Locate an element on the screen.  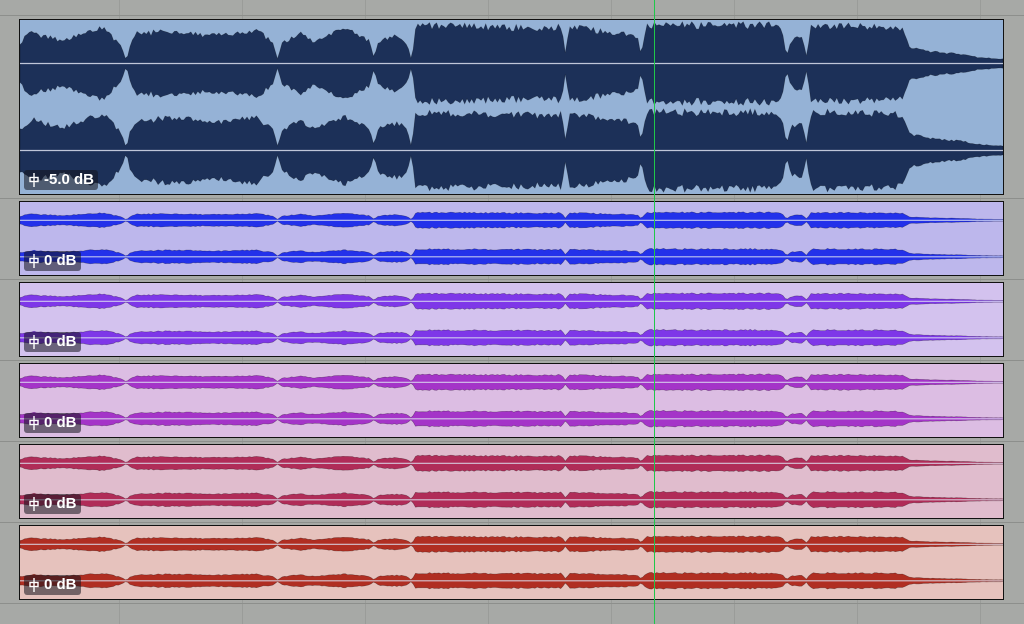
region-volume-badge: -5.0 dB is located at coordinates (61, 180).